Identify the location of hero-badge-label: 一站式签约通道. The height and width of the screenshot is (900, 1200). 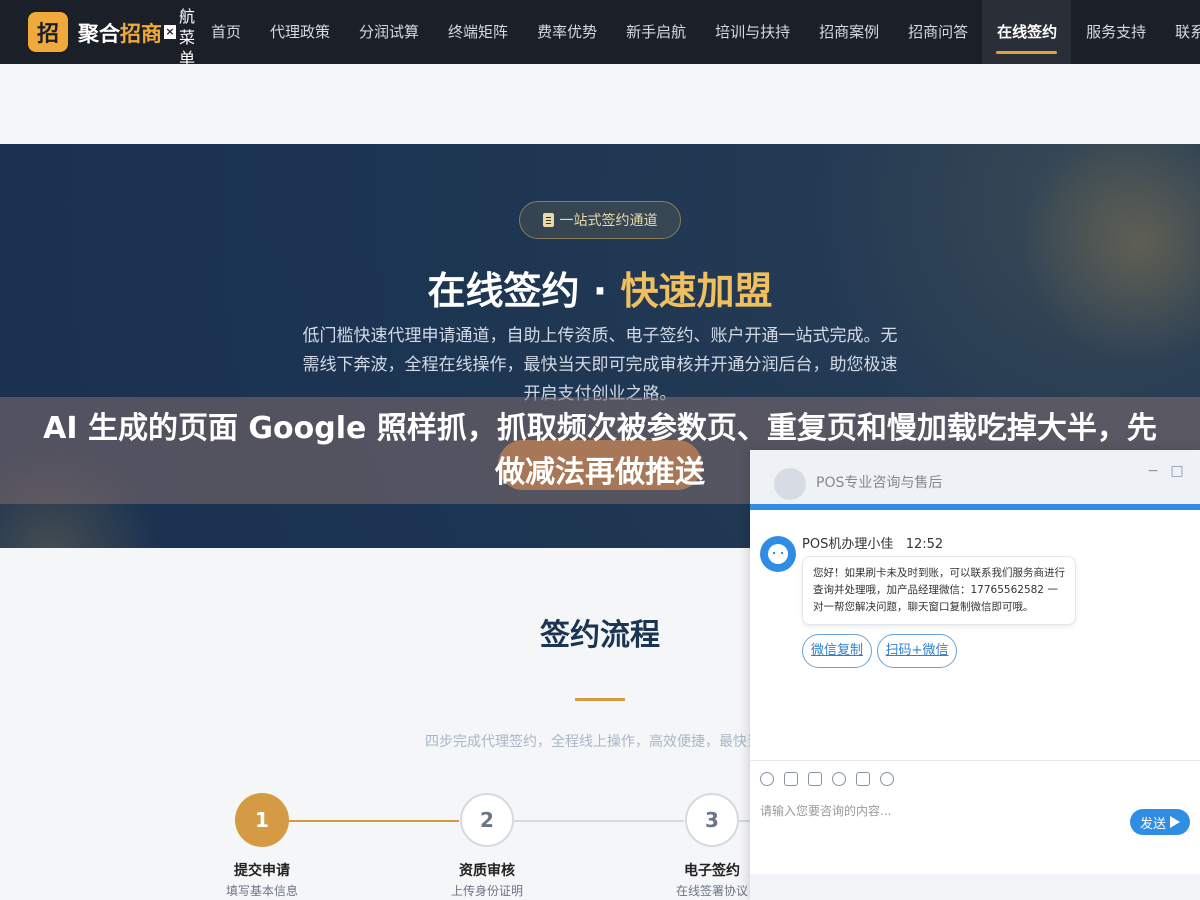
(608, 221).